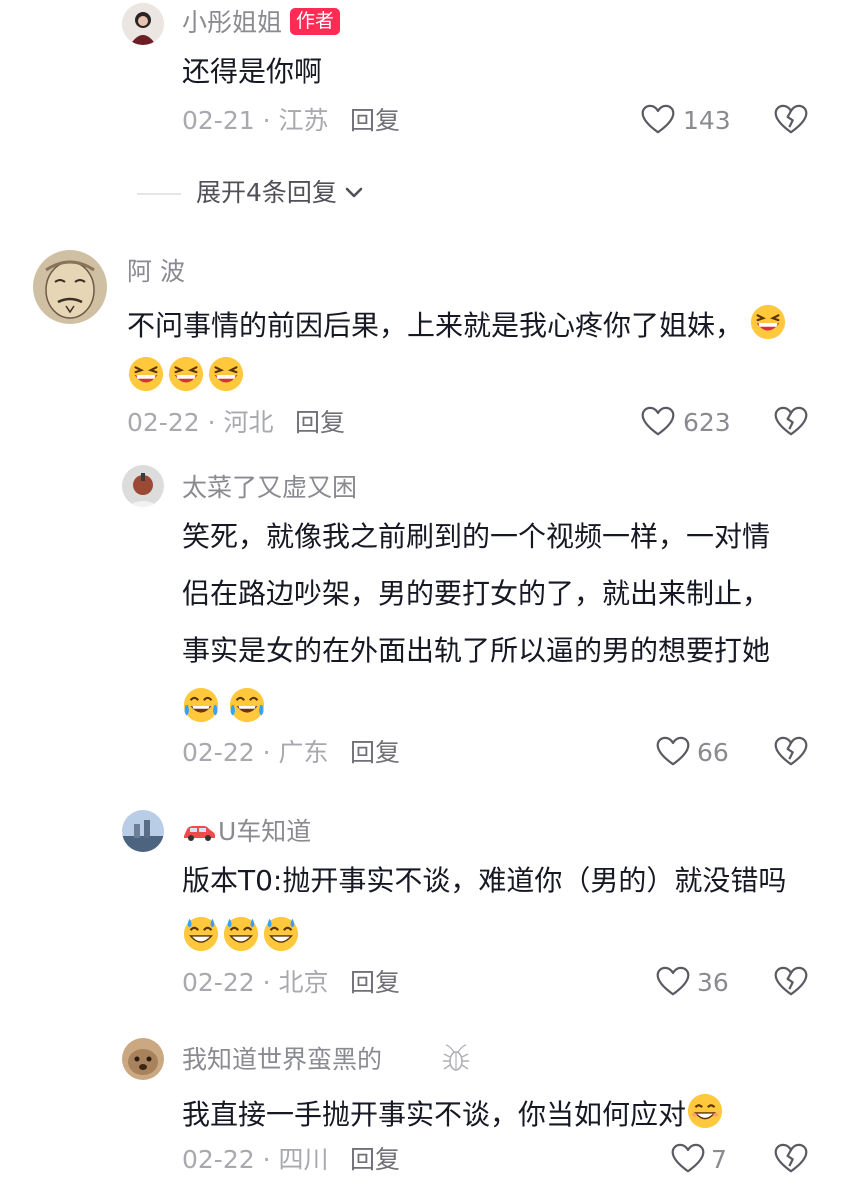 The width and height of the screenshot is (846, 1200). Describe the element at coordinates (476, 650) in the screenshot. I see `comment-text: 事实是女的在外面出轨了所以逼的男的想要打她` at that location.